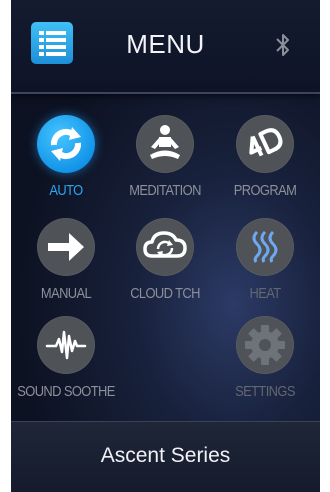 This screenshot has height=492, width=330. I want to click on auto-icon-circle, so click(66, 144).